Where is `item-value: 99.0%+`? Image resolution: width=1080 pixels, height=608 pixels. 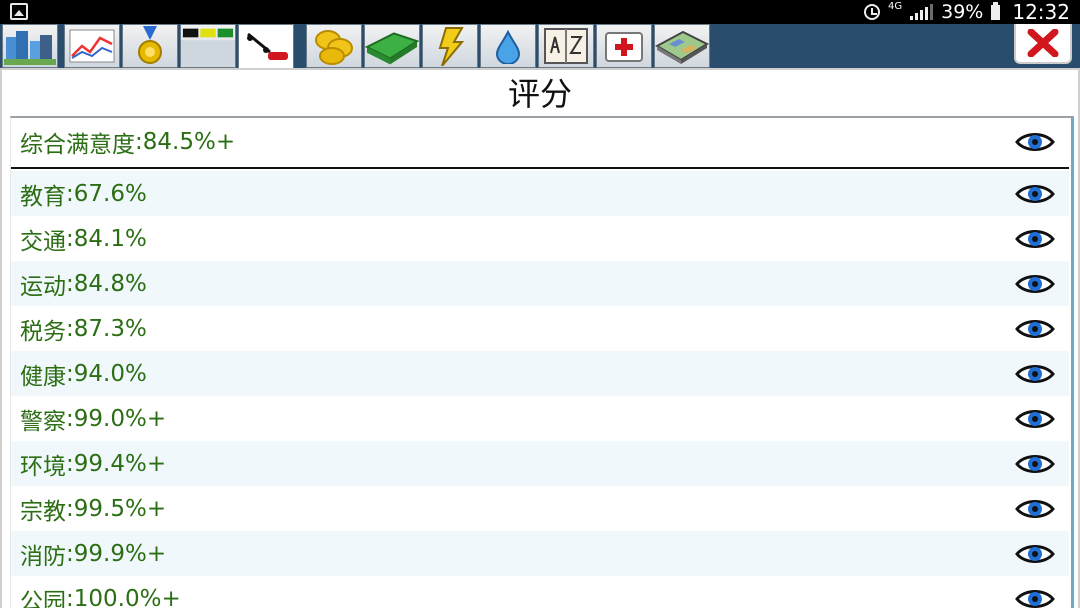 item-value: 99.0%+ is located at coordinates (120, 418).